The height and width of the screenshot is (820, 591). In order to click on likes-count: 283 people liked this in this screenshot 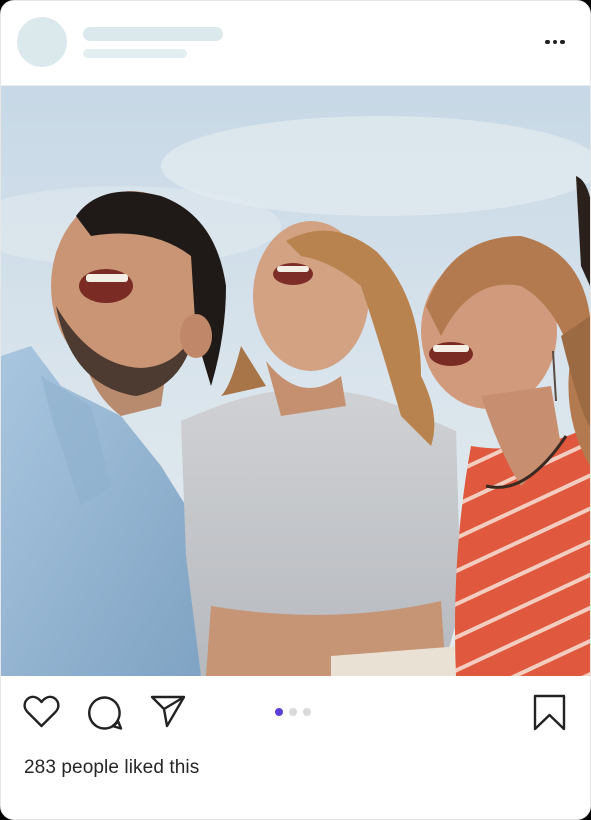, I will do `click(111, 768)`.